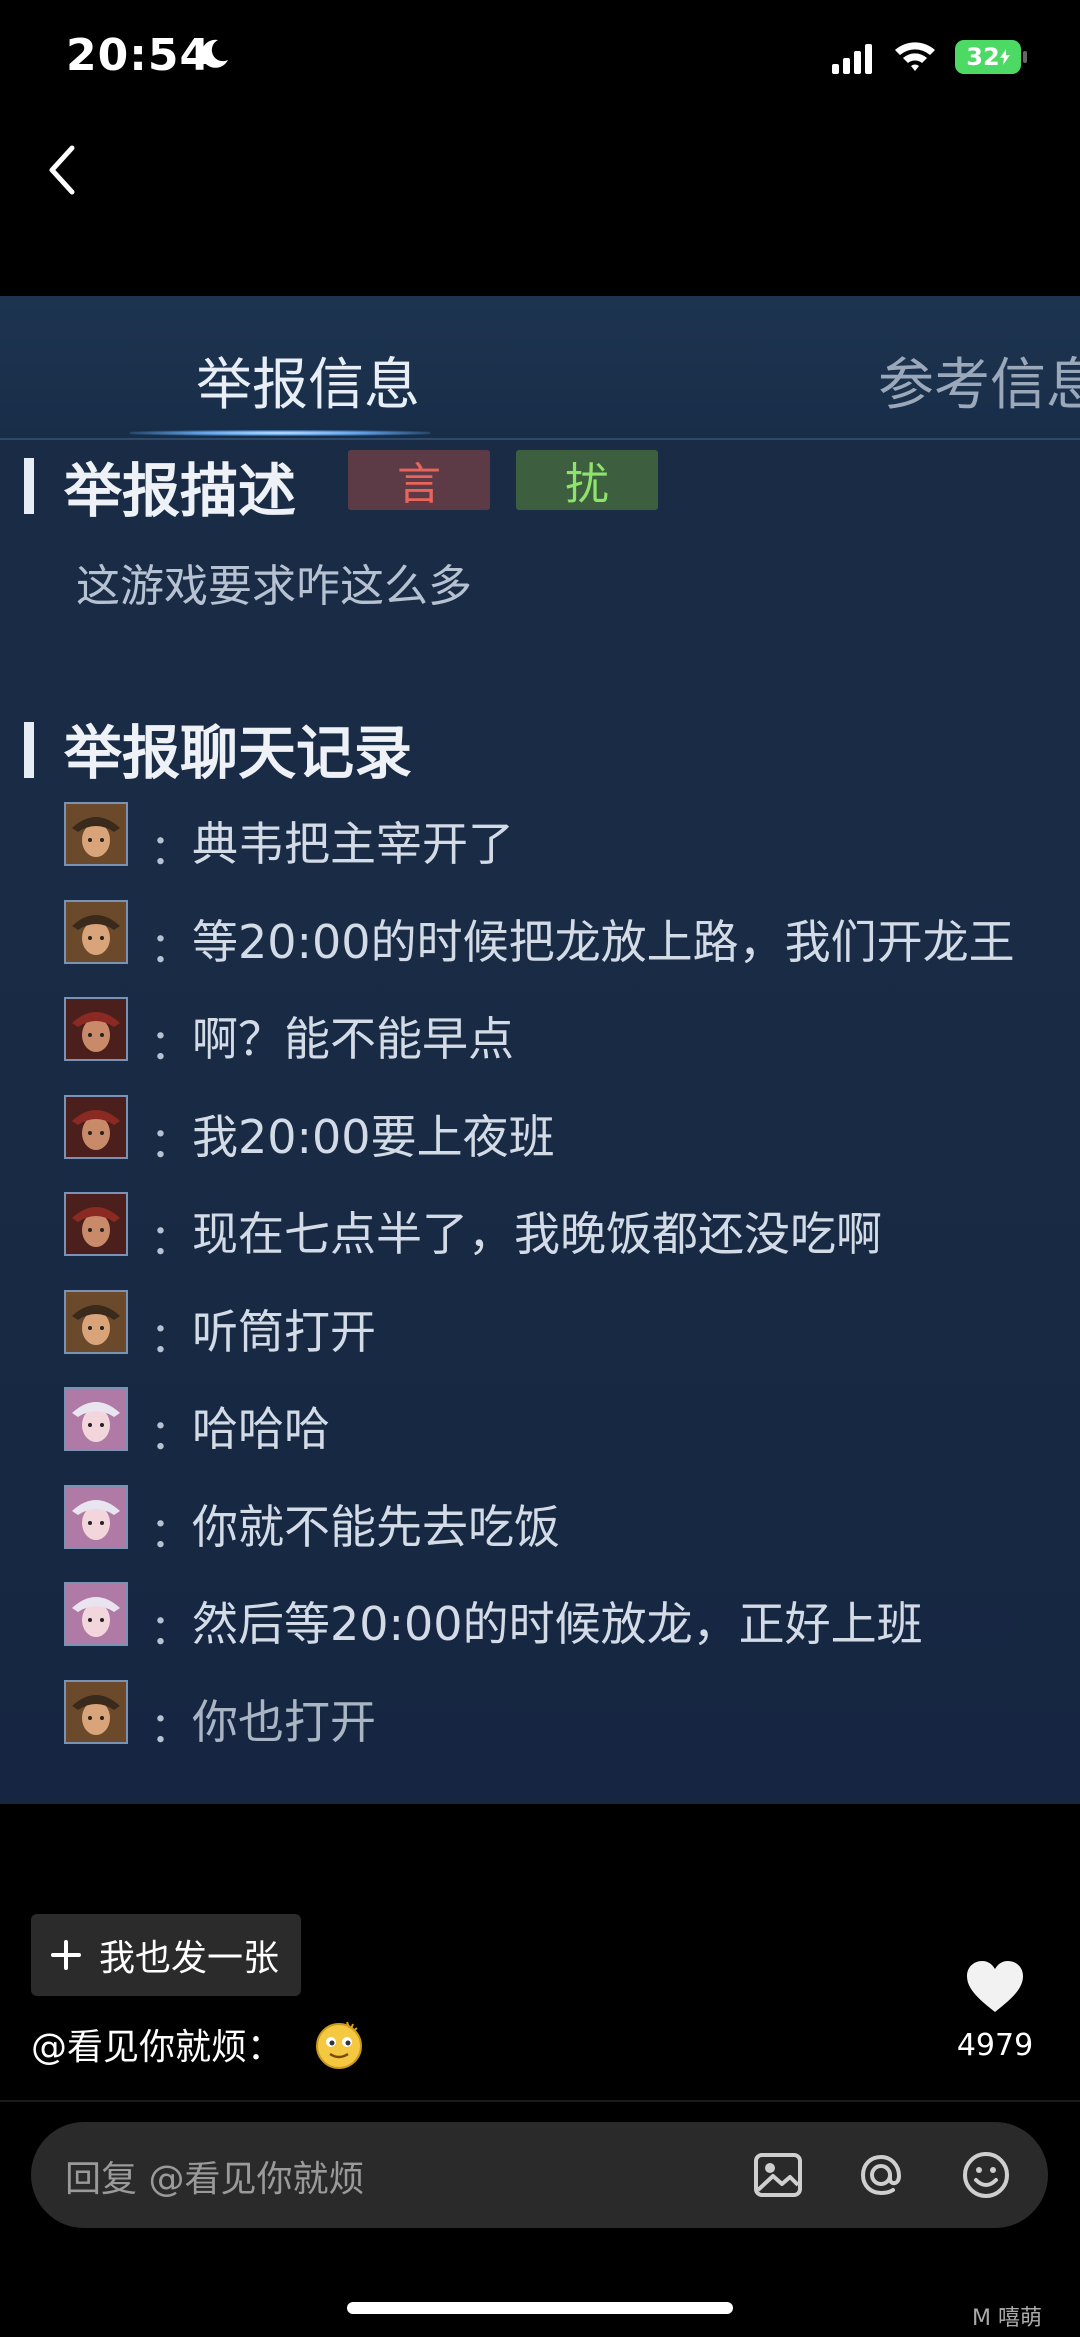 The width and height of the screenshot is (1080, 2337). I want to click on tag-badge-disturb: 扰, so click(587, 480).